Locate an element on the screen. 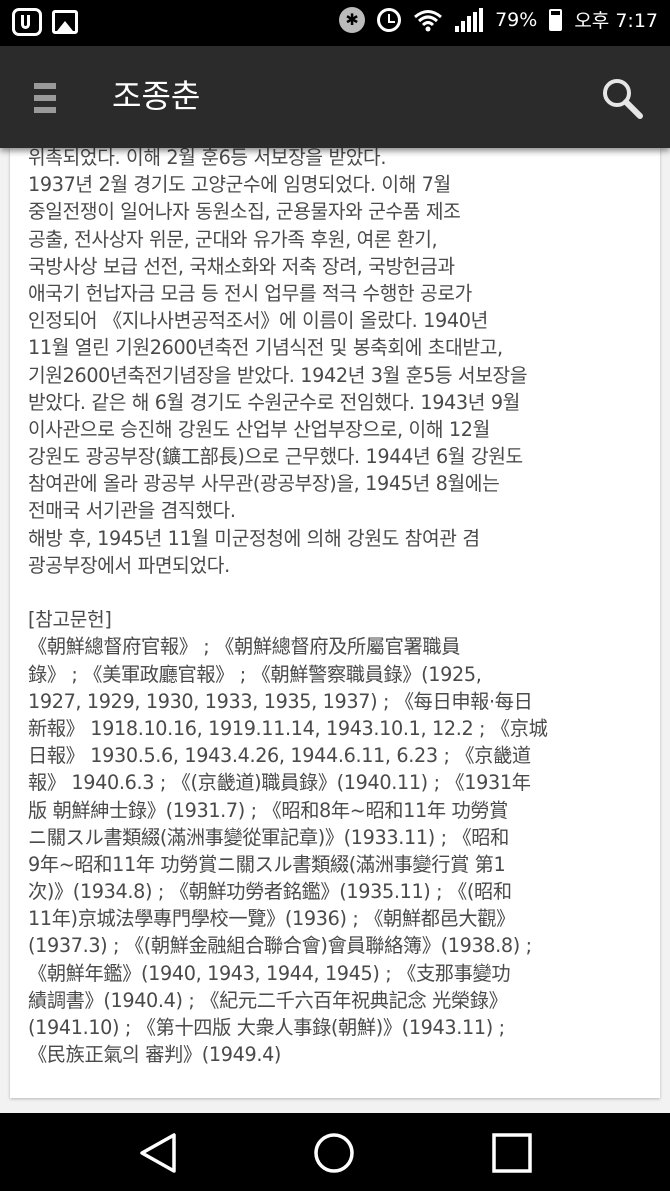 The height and width of the screenshot is (1191, 670). status-bar-left is located at coordinates (45, 22).